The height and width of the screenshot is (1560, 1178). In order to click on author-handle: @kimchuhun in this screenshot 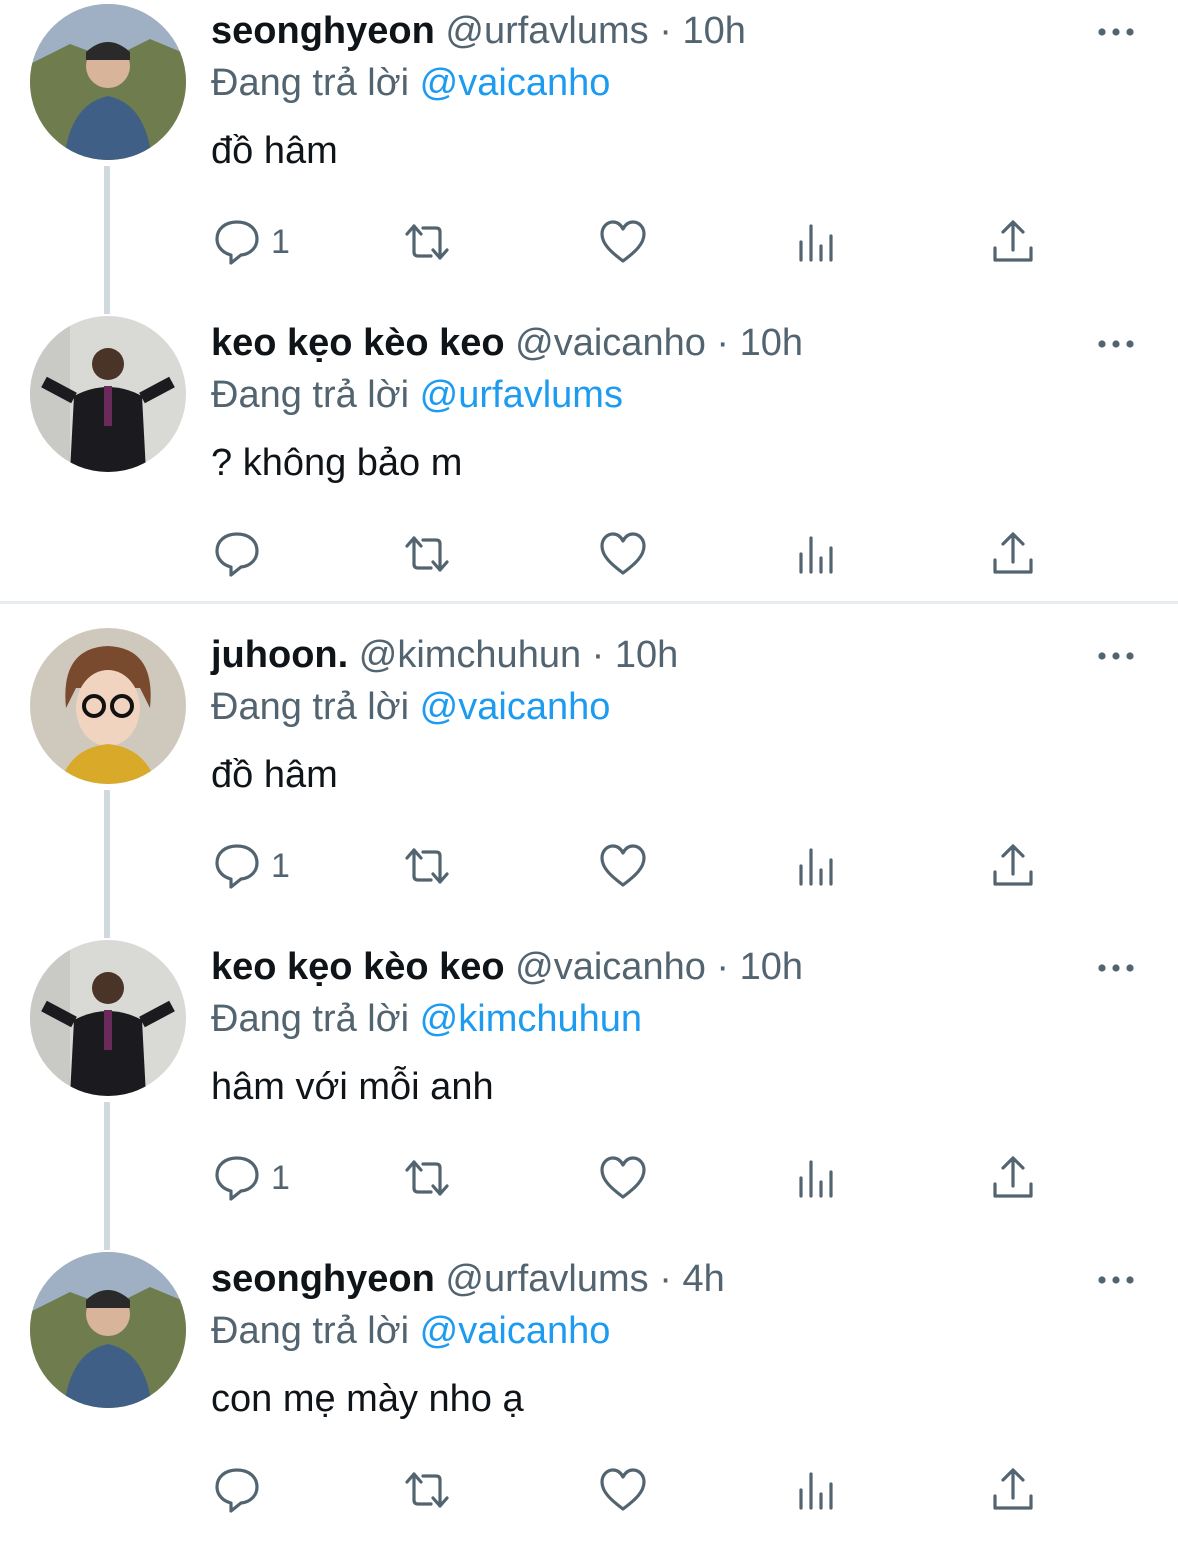, I will do `click(470, 655)`.